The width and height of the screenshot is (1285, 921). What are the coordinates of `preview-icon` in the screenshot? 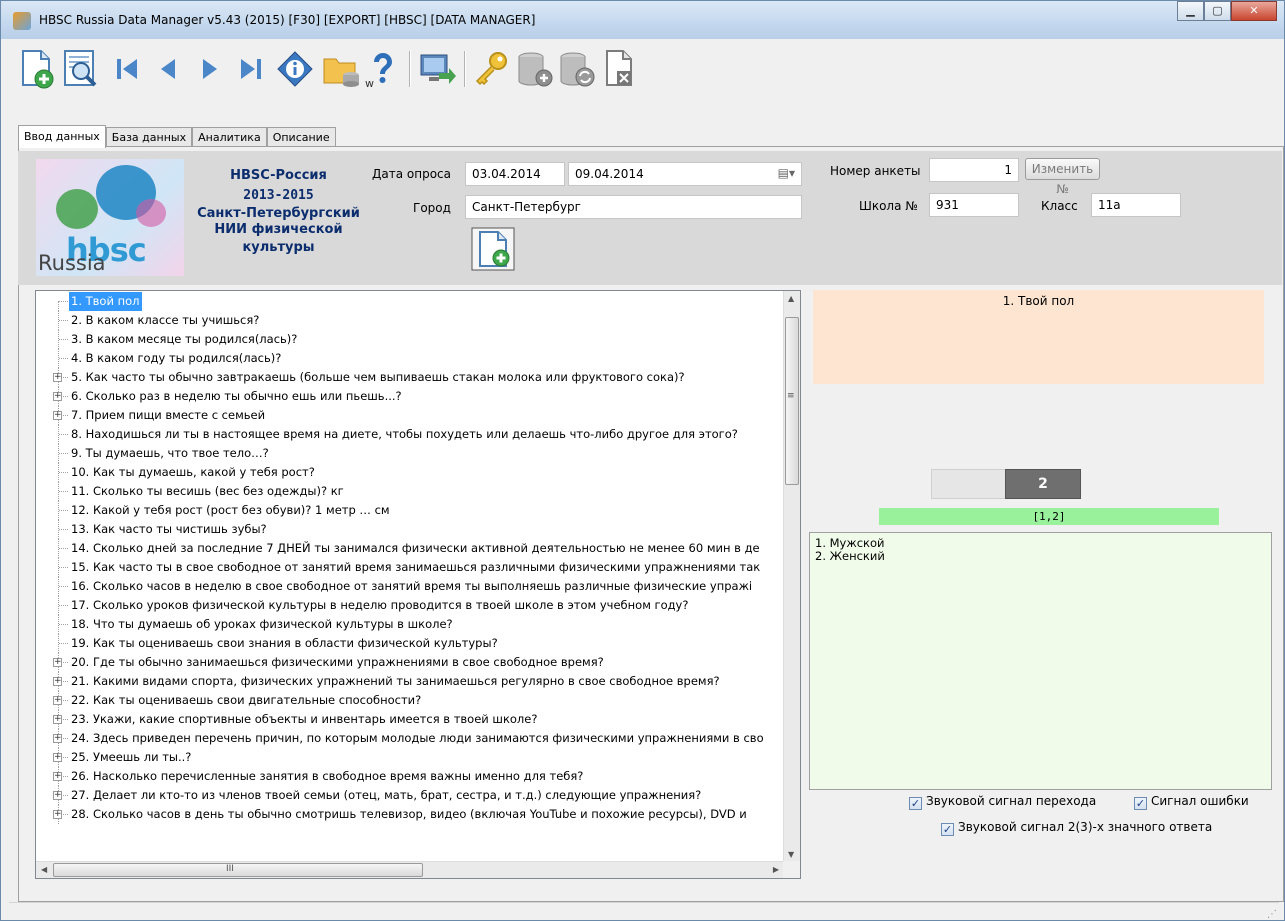 It's located at (81, 69).